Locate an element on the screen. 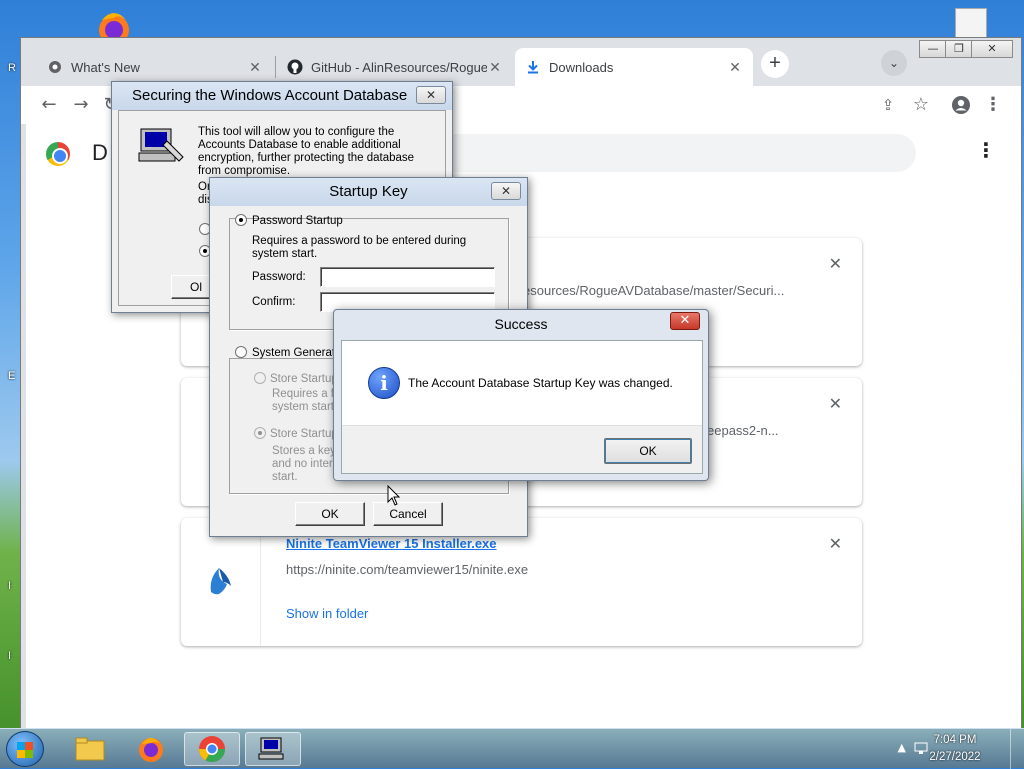  tray-arrow-icon: ▲ is located at coordinates (902, 747).